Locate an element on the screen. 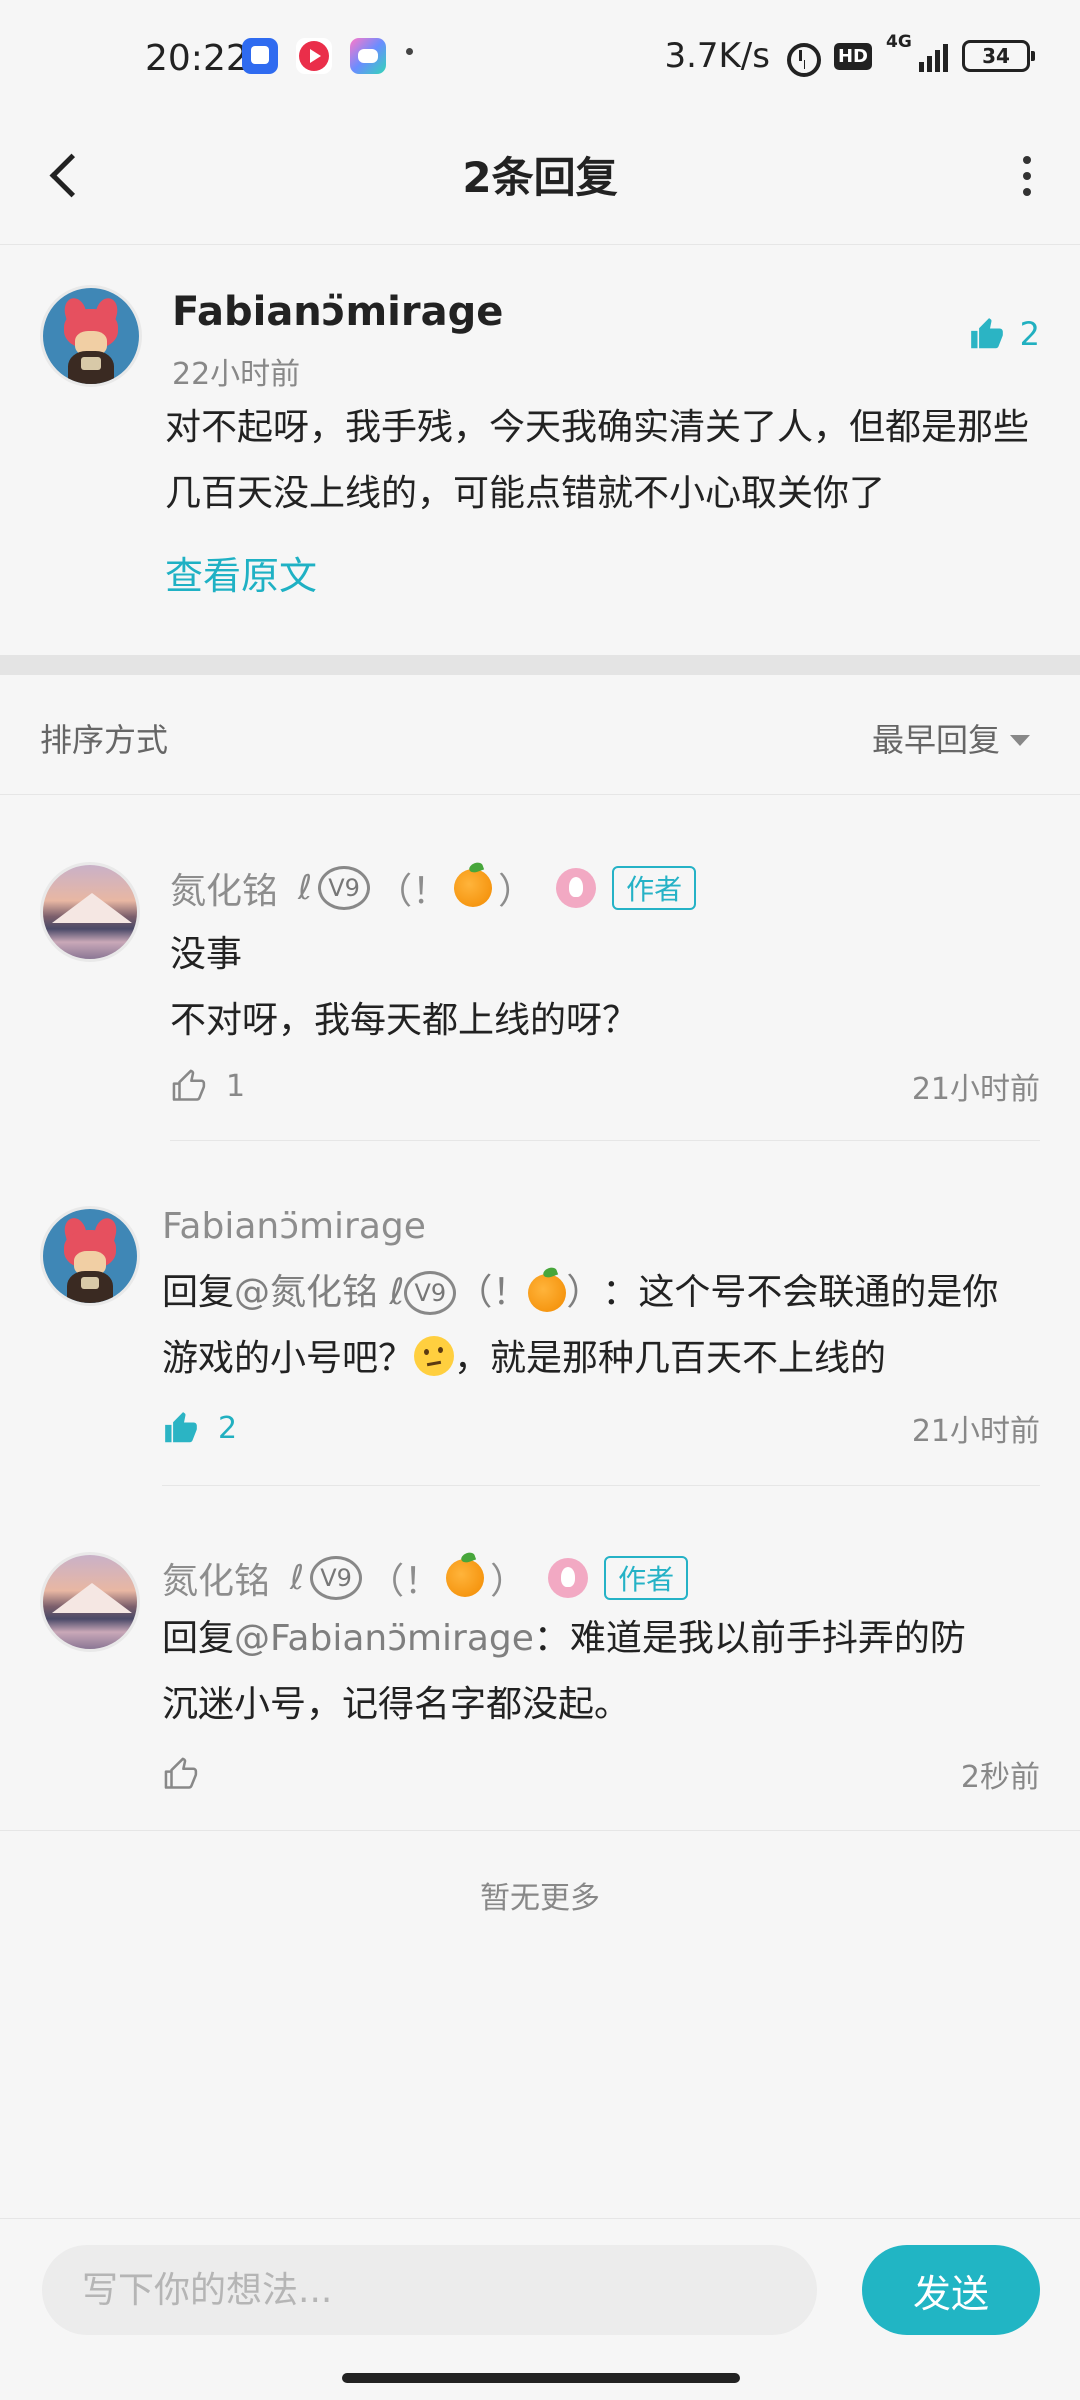  comment-time: 22小时前 is located at coordinates (236, 374).